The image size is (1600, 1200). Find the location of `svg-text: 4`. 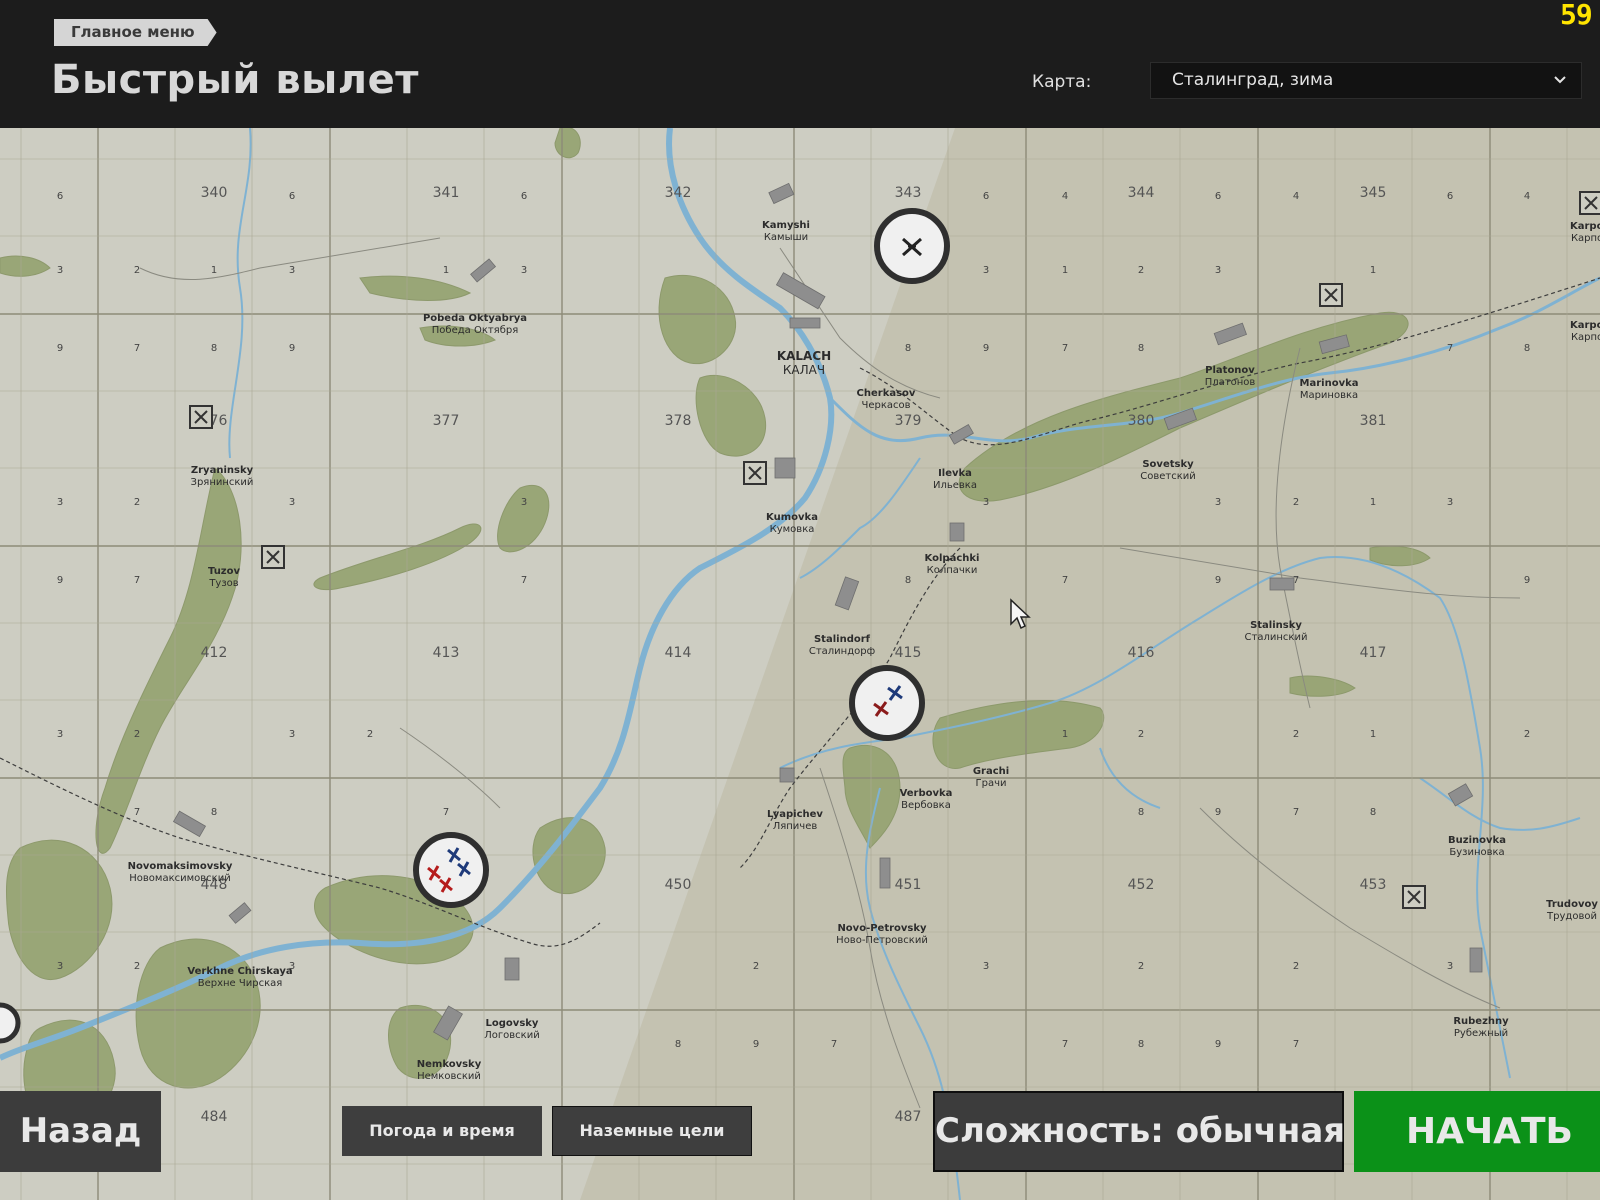

svg-text: 4 is located at coordinates (1065, 196).